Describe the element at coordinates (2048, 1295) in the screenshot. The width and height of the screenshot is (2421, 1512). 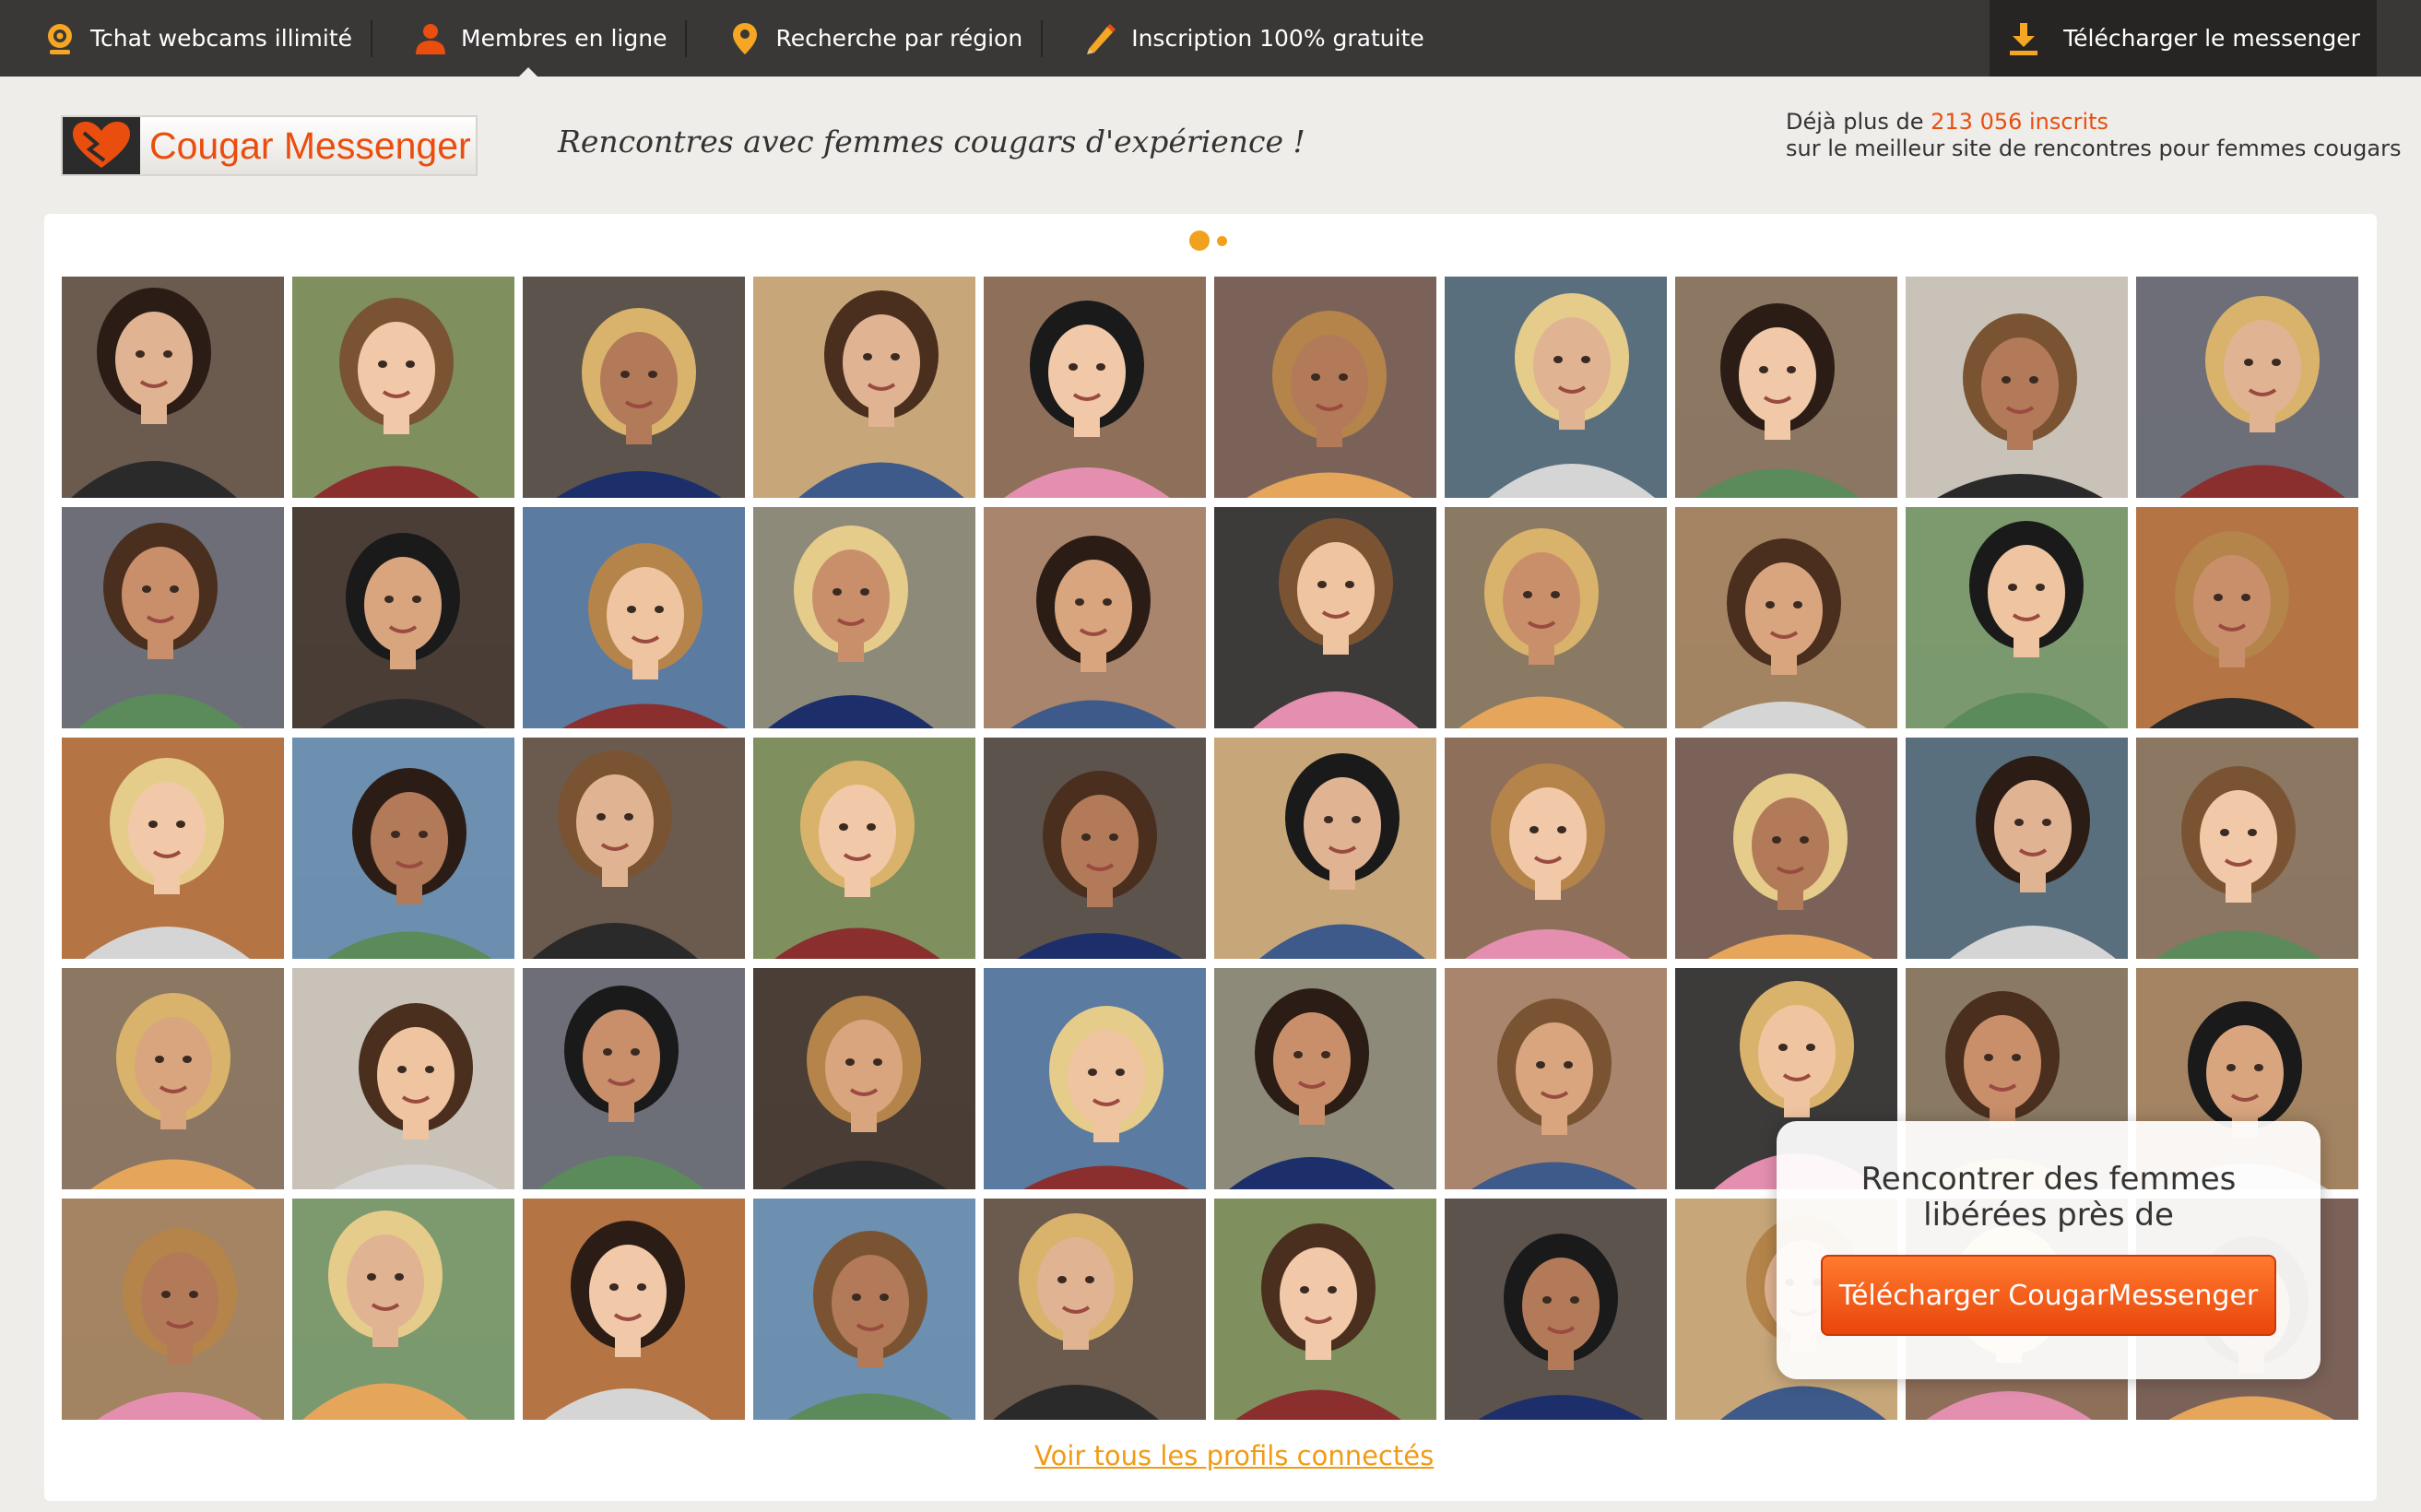
I see `download-cougarmessenger-button: Télécharger CougarMessenger` at that location.